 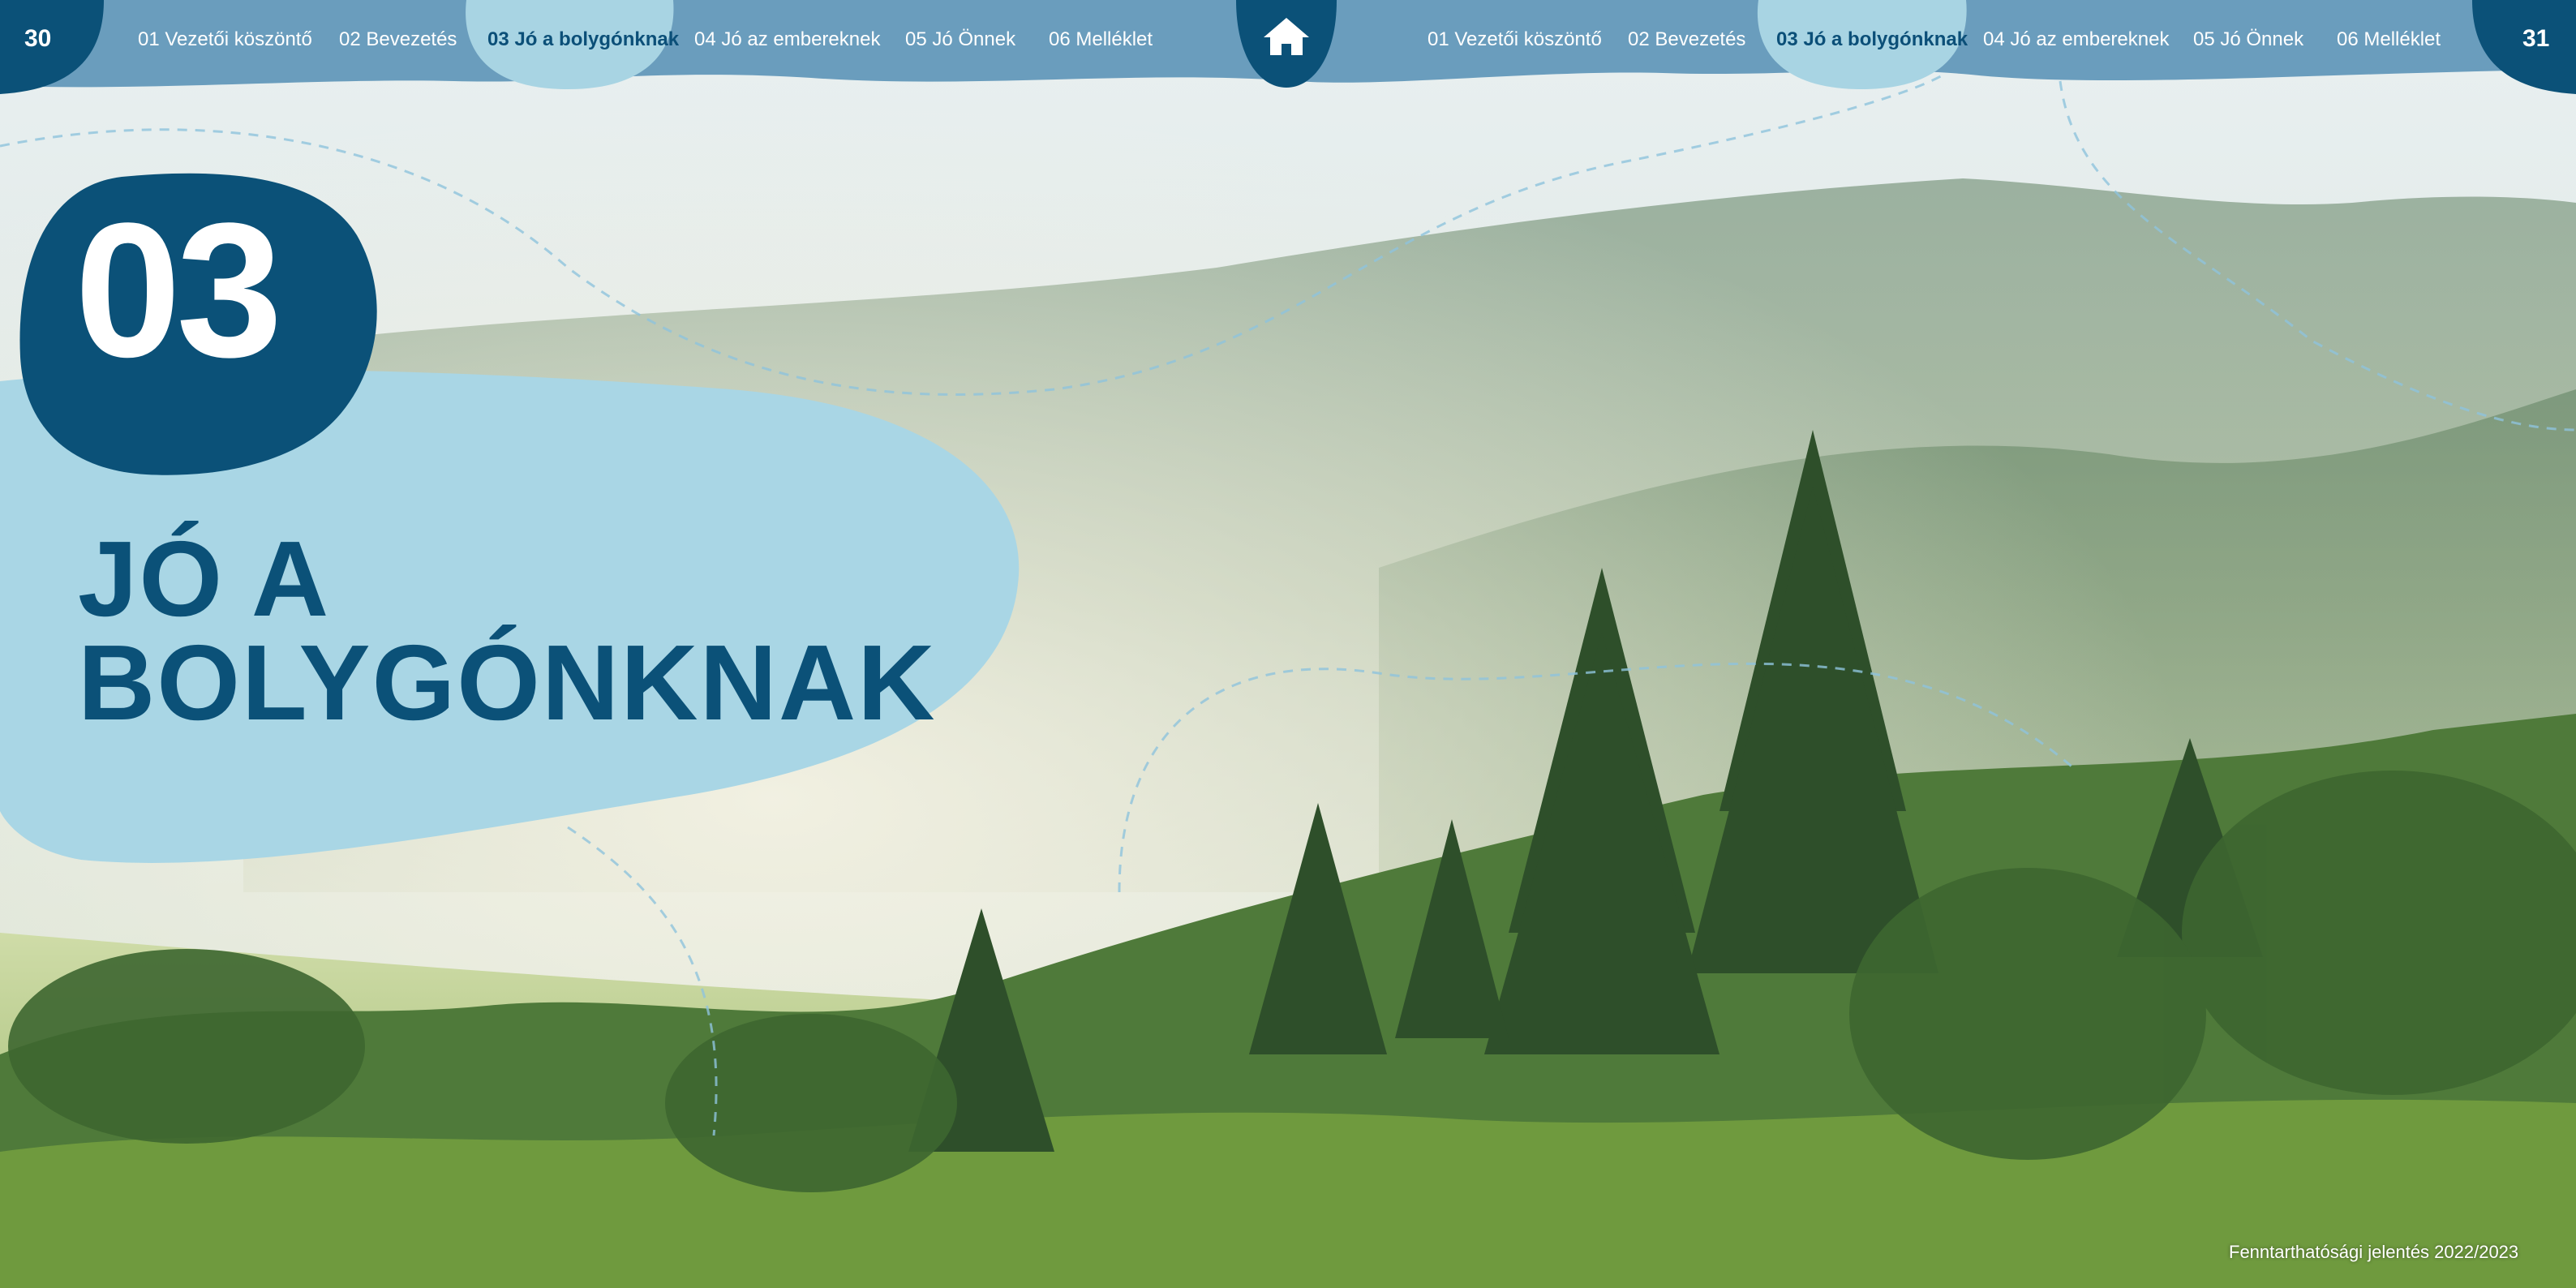 I want to click on page-number-right: 31, so click(x=2535, y=39).